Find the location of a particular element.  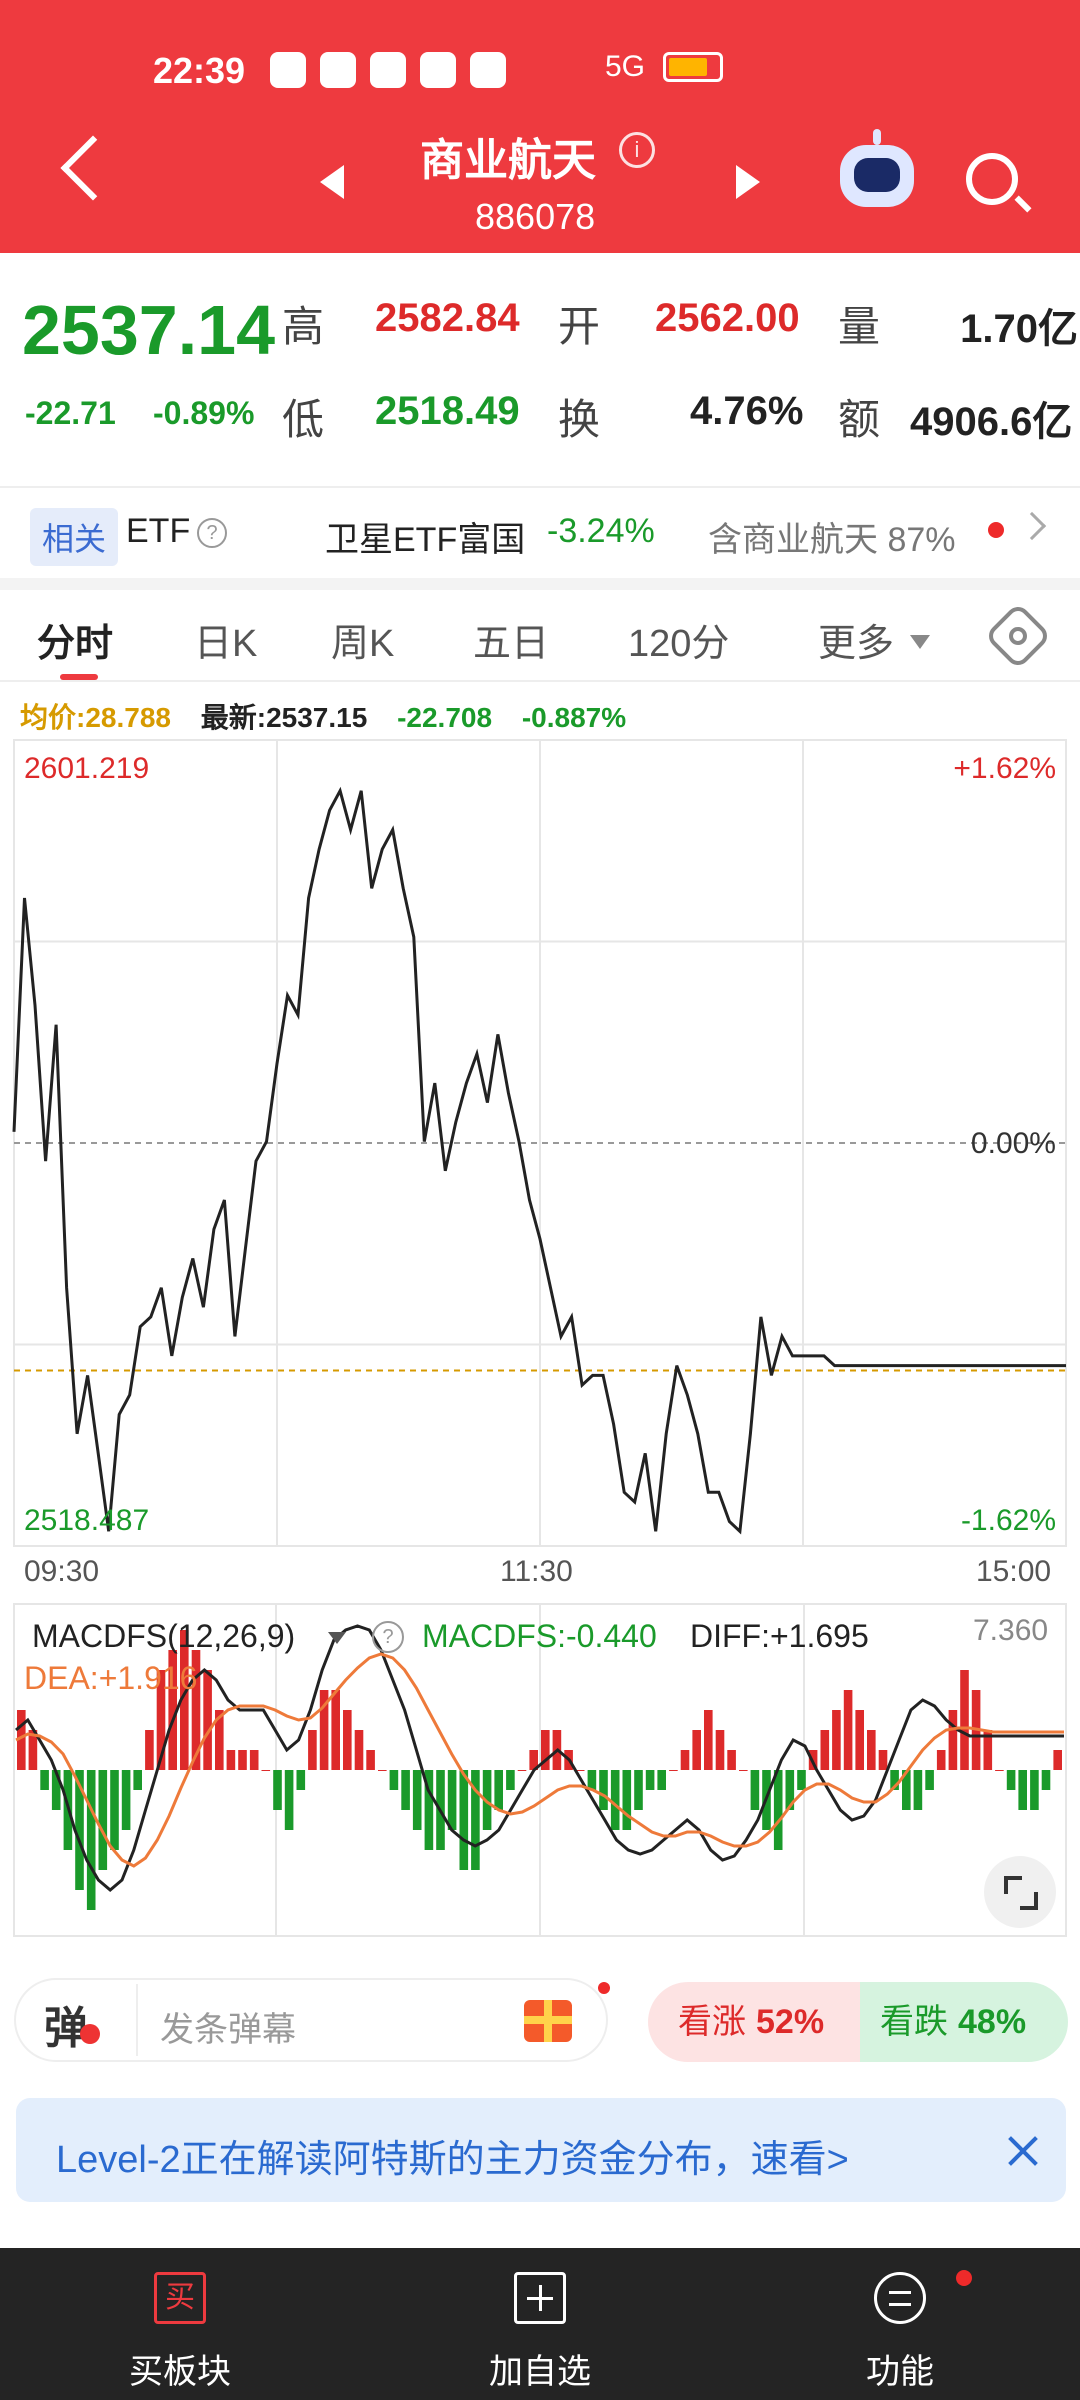

expand-chart-button is located at coordinates (1020, 1892).